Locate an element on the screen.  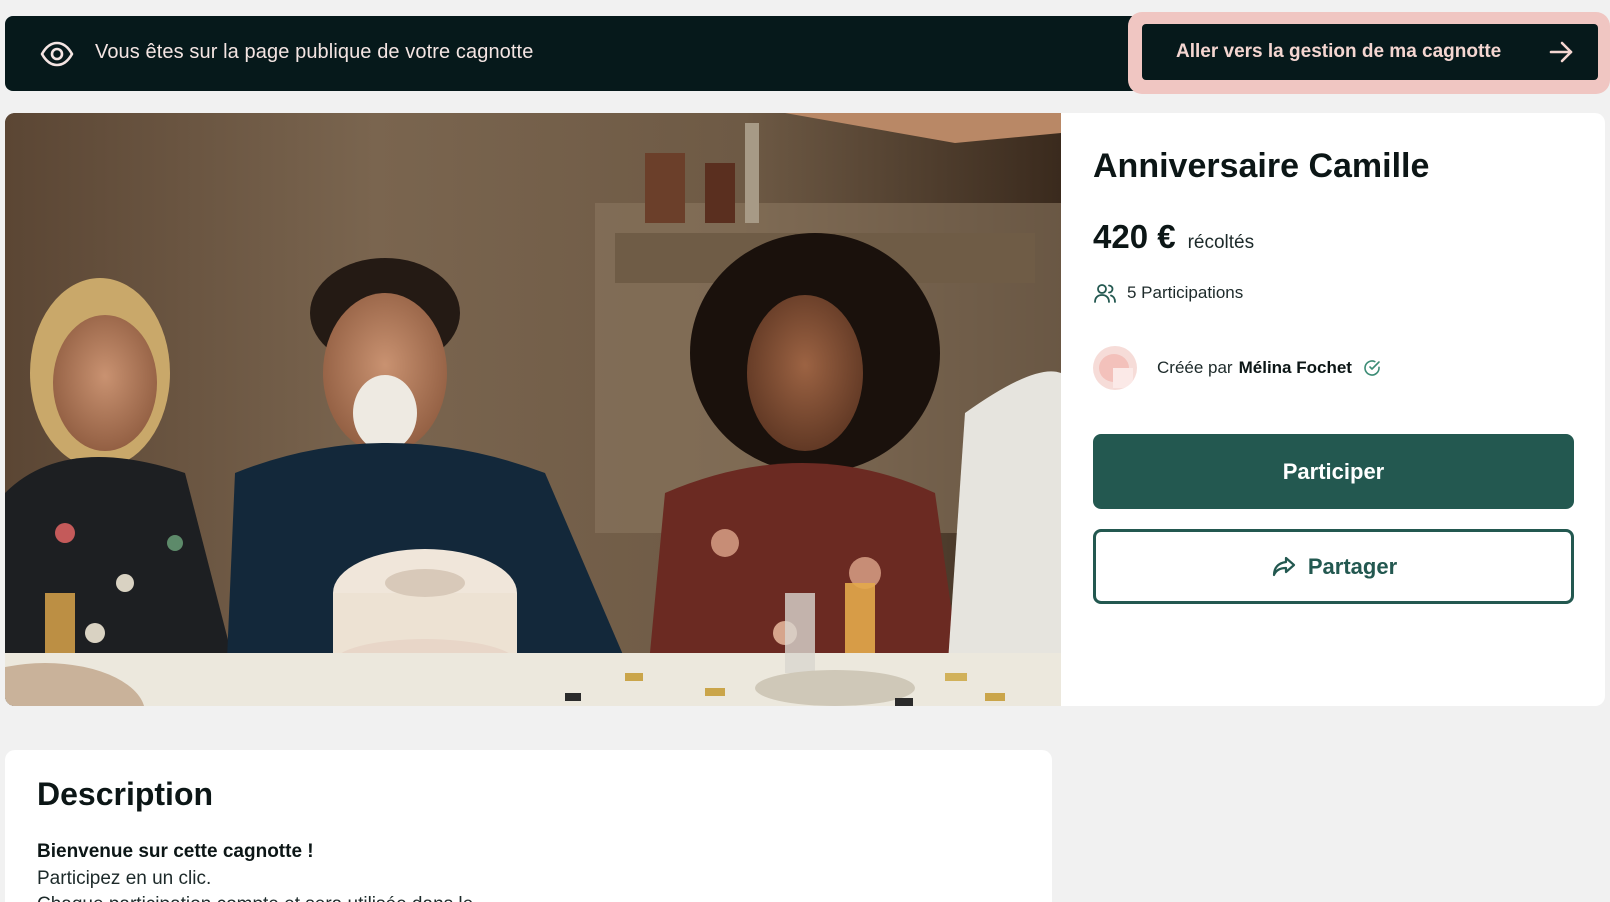
amount-row: 420 € récoltés is located at coordinates (1173, 237).